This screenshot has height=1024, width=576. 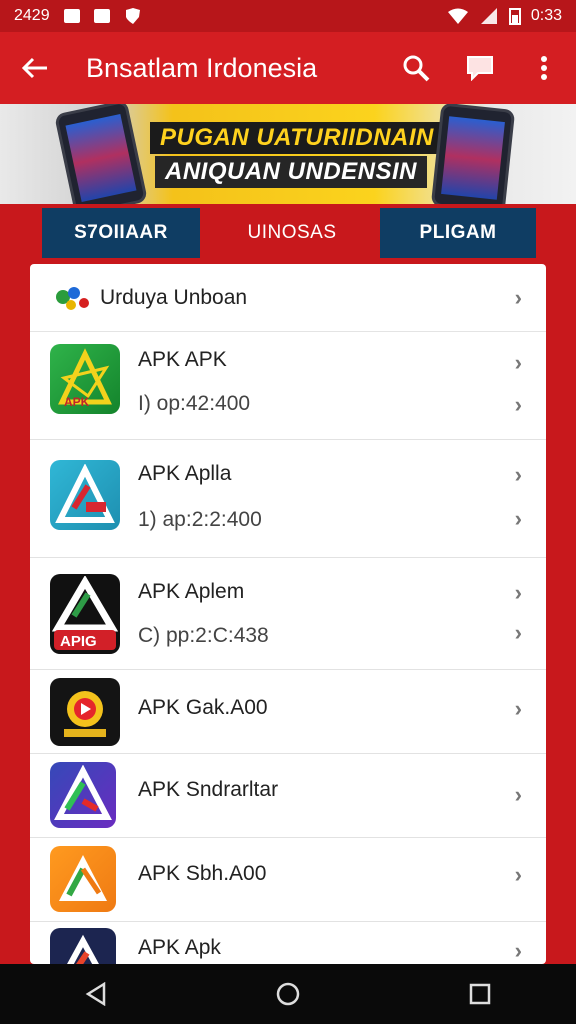 I want to click on promo-banner: PUGAN UATURIIDNAIN ANIQUAN UNDENSIN, so click(x=288, y=154).